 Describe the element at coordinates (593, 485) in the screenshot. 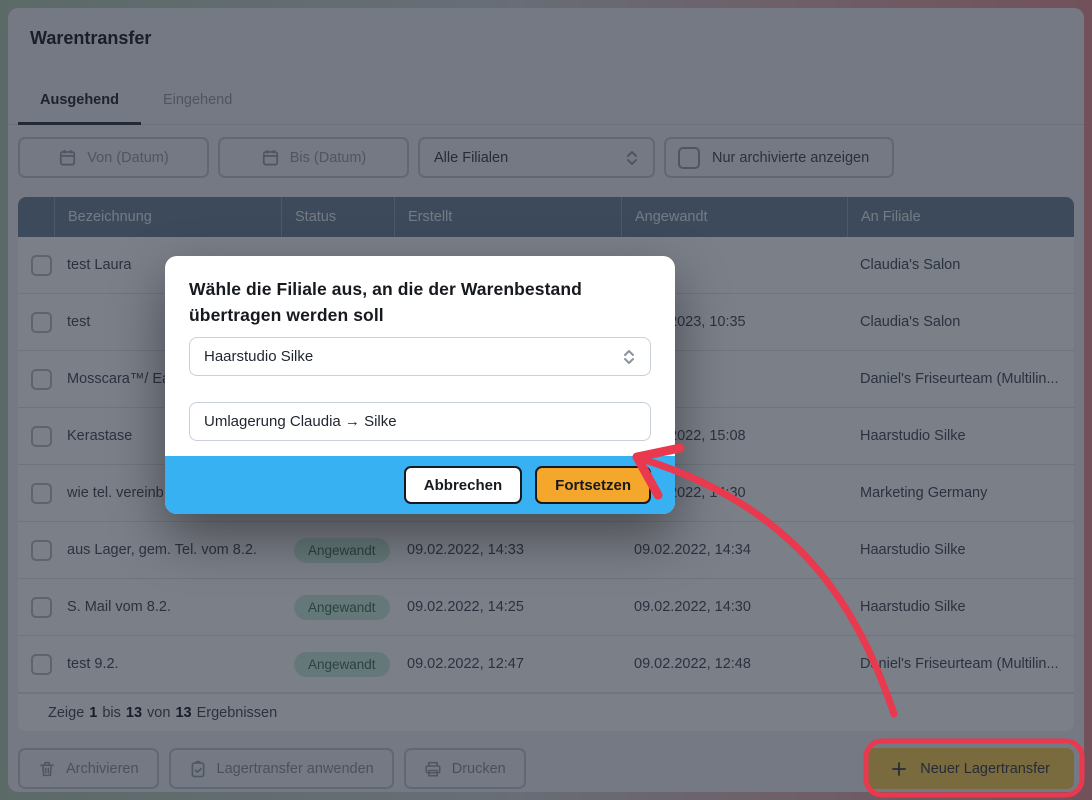

I see `continue-button: Fortsetzen` at that location.